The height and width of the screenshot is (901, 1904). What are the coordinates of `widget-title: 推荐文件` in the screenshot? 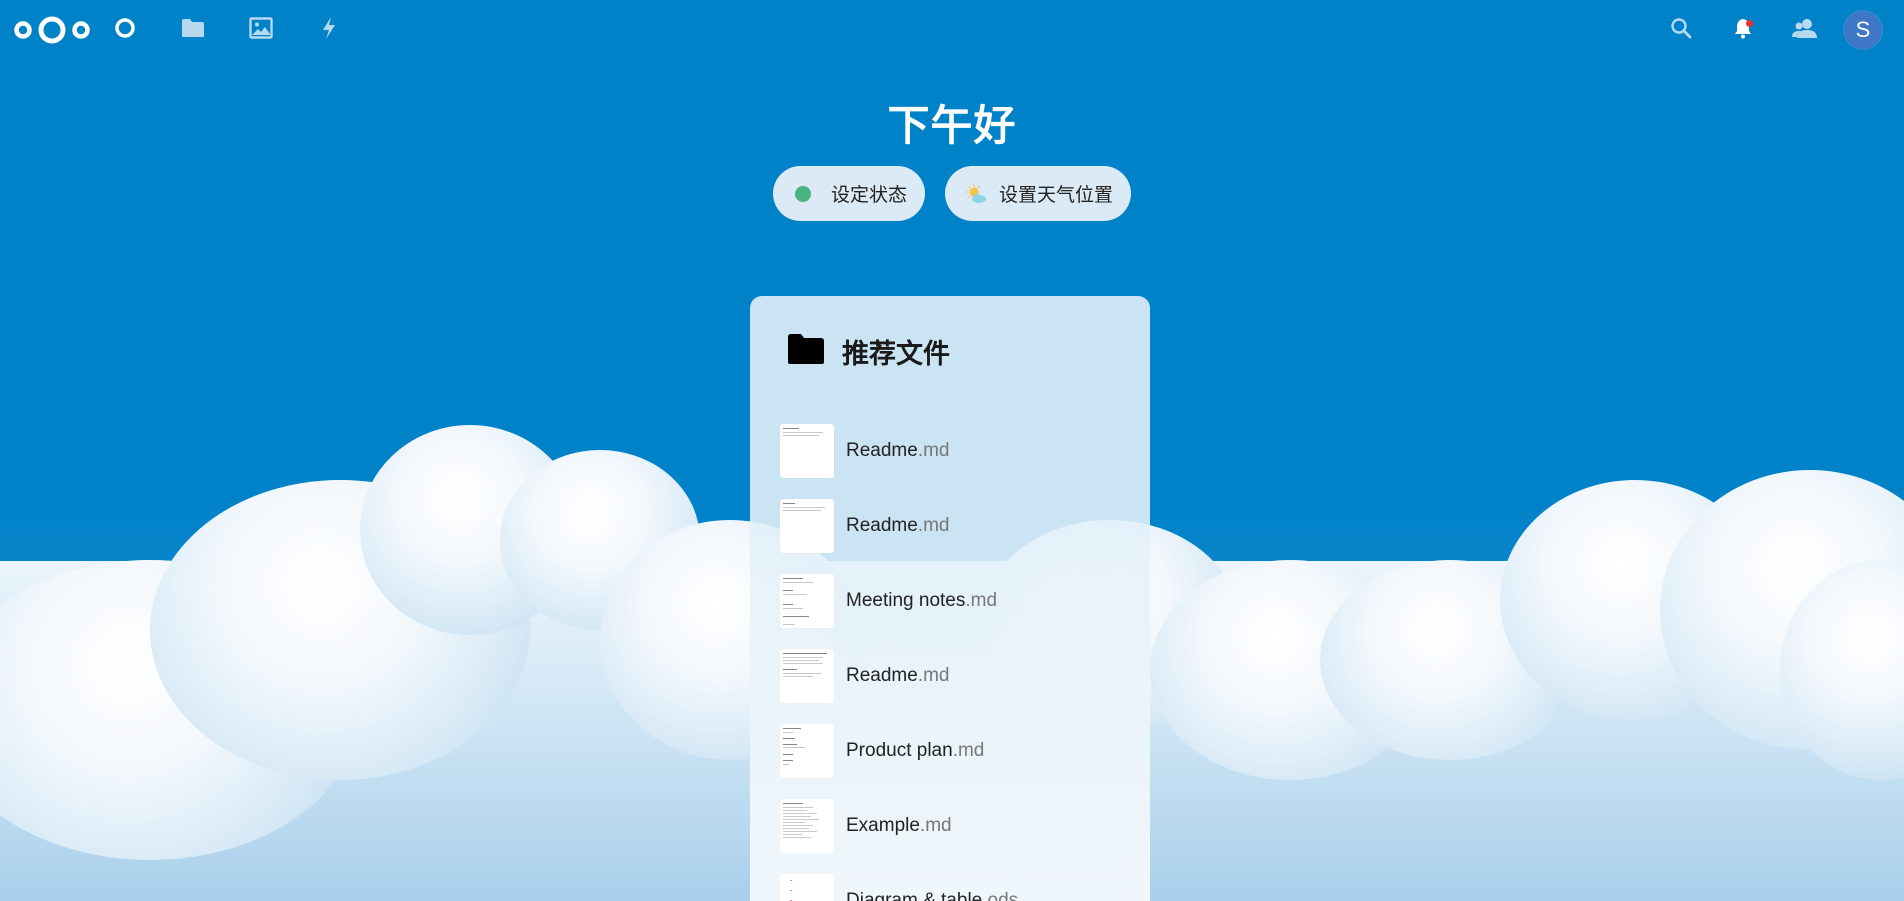 It's located at (896, 353).